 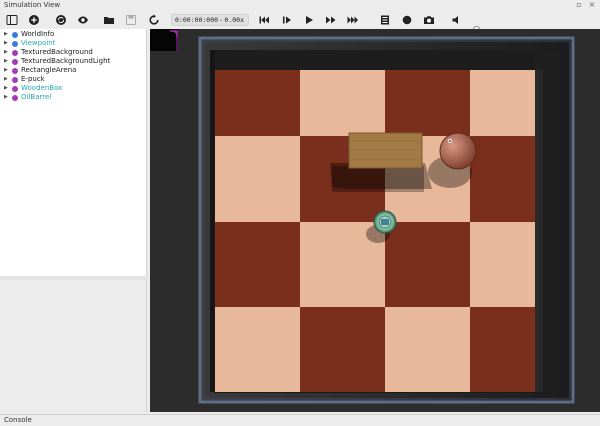 I want to click on tree-item-label: RectangleArena, so click(x=49, y=70).